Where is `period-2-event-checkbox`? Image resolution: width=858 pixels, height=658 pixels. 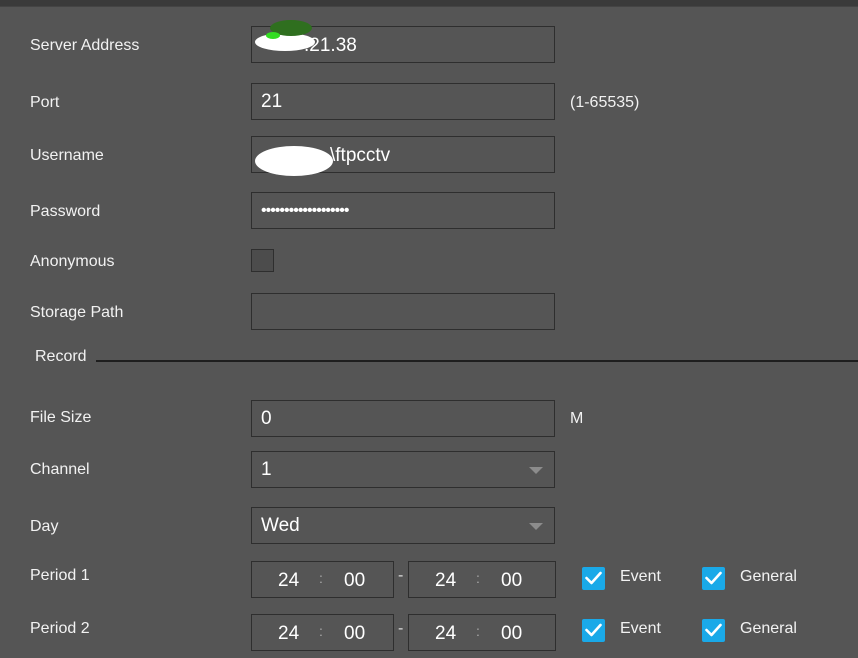 period-2-event-checkbox is located at coordinates (593, 630).